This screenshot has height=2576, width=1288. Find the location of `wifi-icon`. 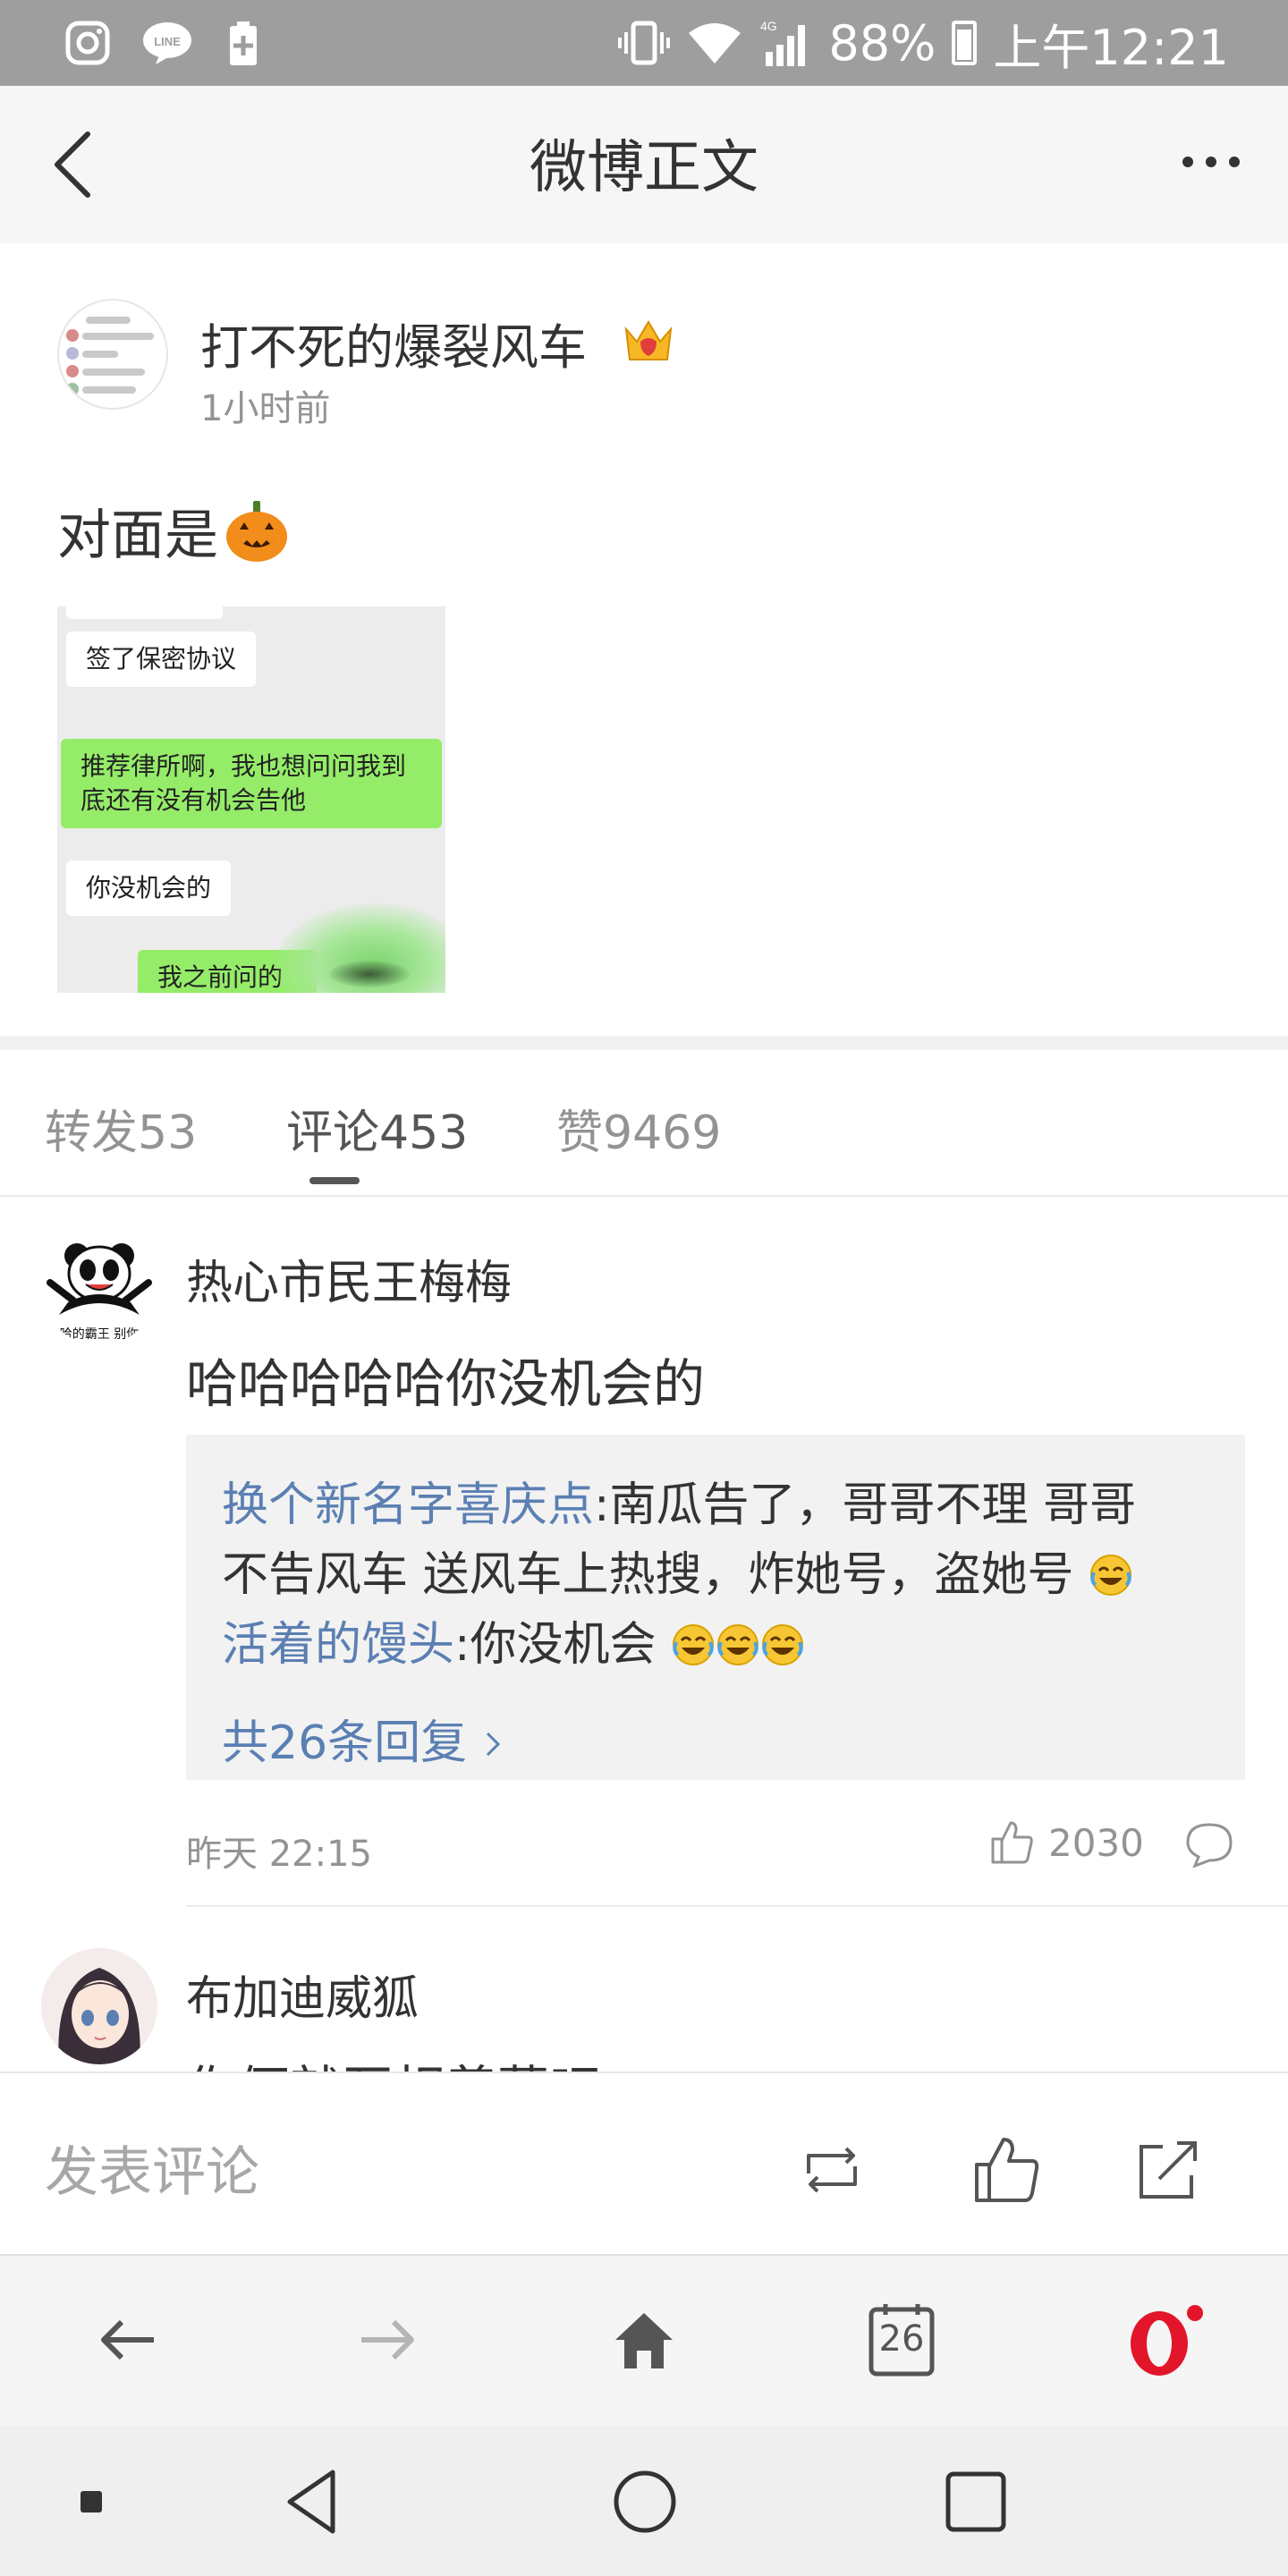

wifi-icon is located at coordinates (715, 43).